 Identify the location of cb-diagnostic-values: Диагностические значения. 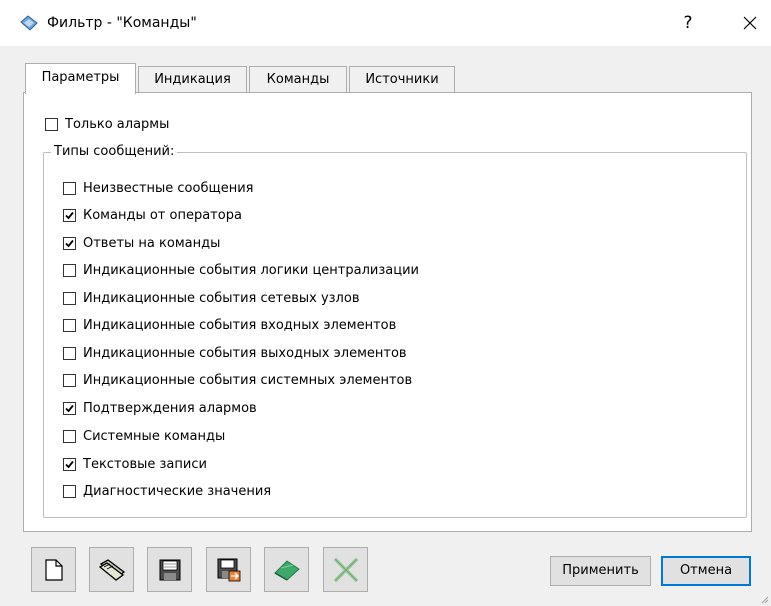
(167, 491).